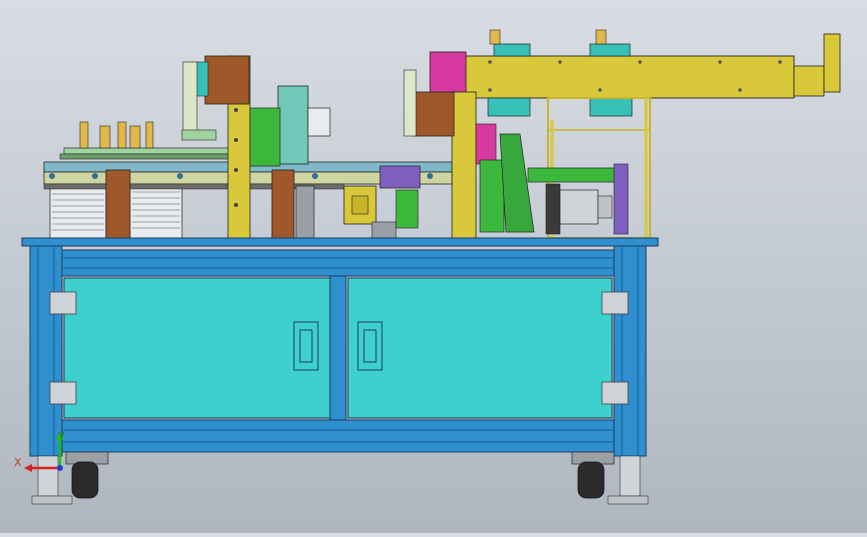  What do you see at coordinates (18, 462) in the screenshot?
I see `x-axis-label: X` at bounding box center [18, 462].